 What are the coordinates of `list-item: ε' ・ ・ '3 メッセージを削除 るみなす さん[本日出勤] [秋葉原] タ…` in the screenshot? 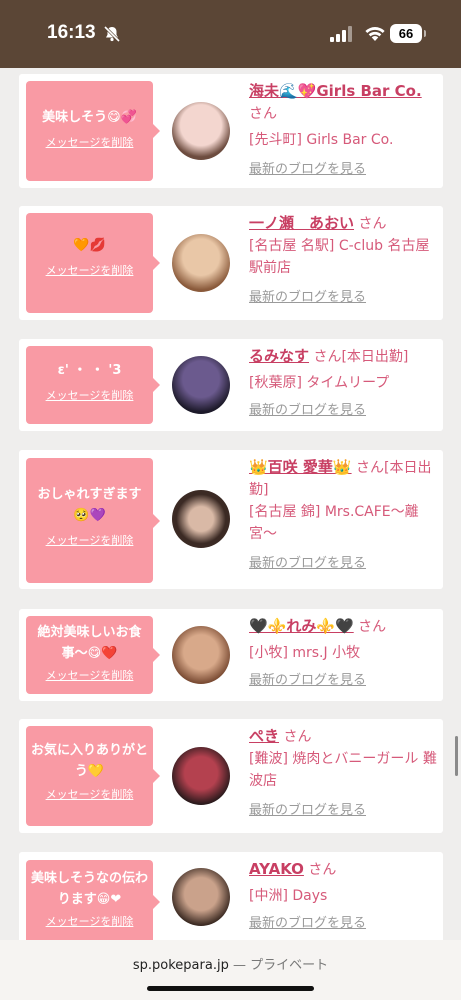 It's located at (231, 385).